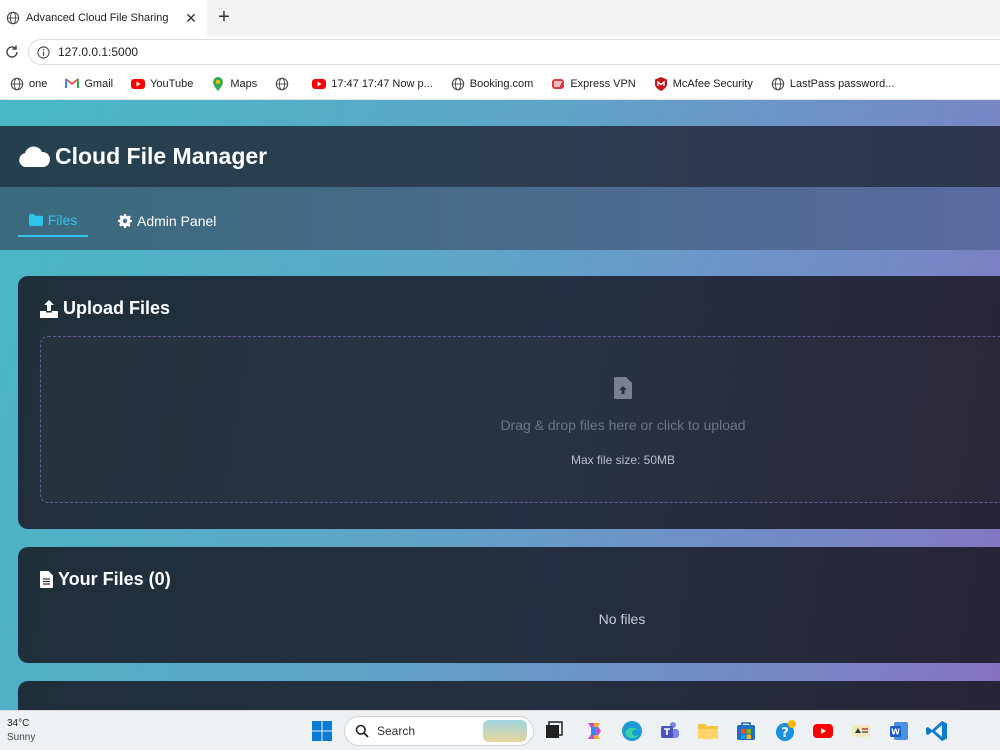 The height and width of the screenshot is (750, 1000). Describe the element at coordinates (72, 84) in the screenshot. I see `gmail-icon` at that location.